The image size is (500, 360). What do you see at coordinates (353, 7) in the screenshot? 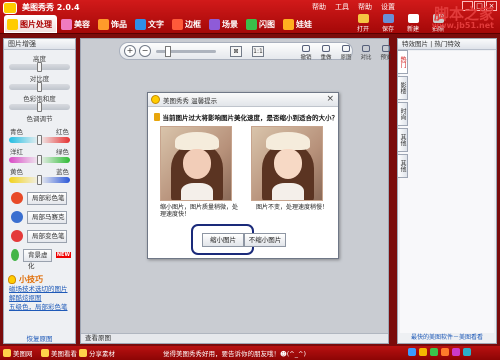
I see `top-links: 帮助 工具 帮助 设置` at bounding box center [353, 7].